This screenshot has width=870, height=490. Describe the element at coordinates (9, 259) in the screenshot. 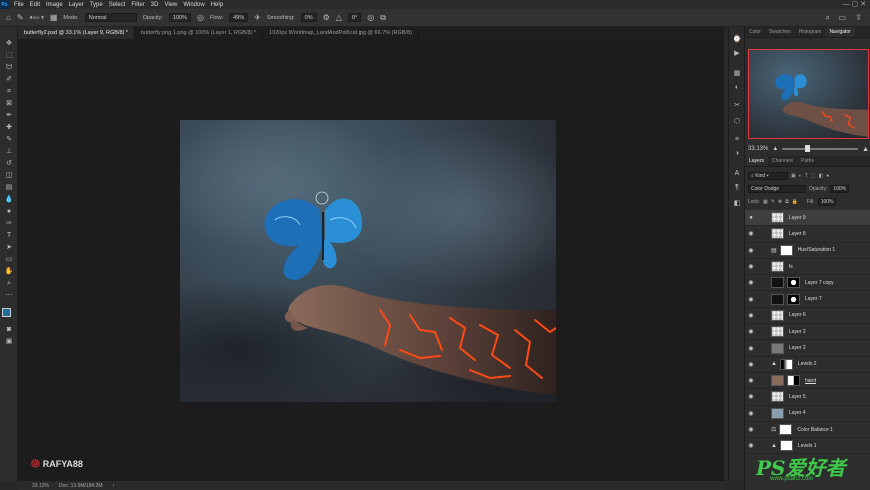

I see `shape-tool-icon: ▭` at that location.